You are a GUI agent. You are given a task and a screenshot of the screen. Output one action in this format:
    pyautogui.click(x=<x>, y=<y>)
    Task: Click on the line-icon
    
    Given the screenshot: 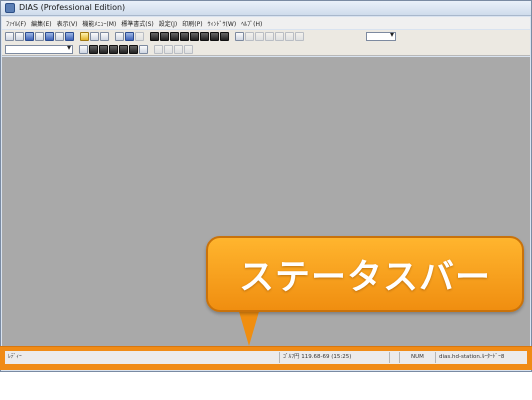 What is the action you would take?
    pyautogui.click(x=249, y=36)
    